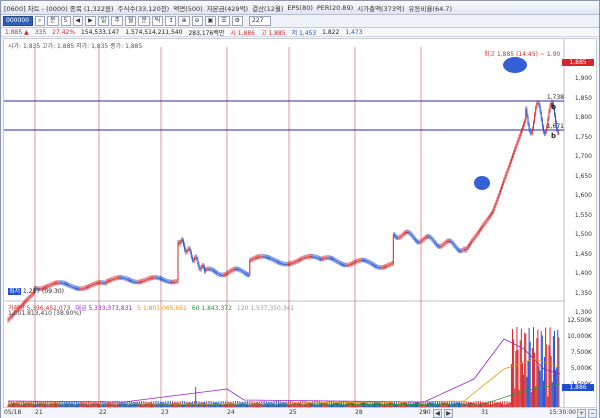  Describe the element at coordinates (40, 21) in the screenshot. I see `search-icon: ⌕` at that location.